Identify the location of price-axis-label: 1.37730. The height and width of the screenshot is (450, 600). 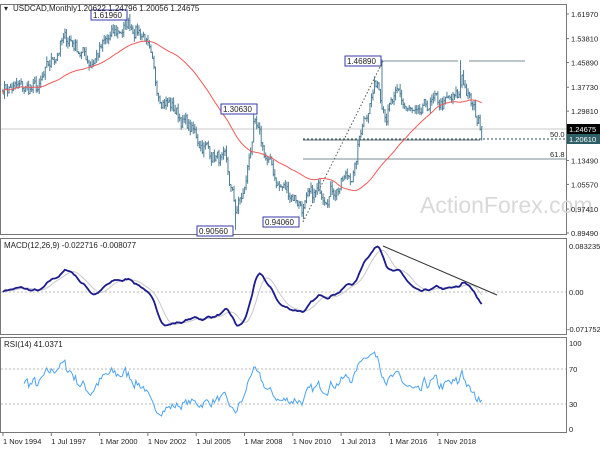
(584, 87).